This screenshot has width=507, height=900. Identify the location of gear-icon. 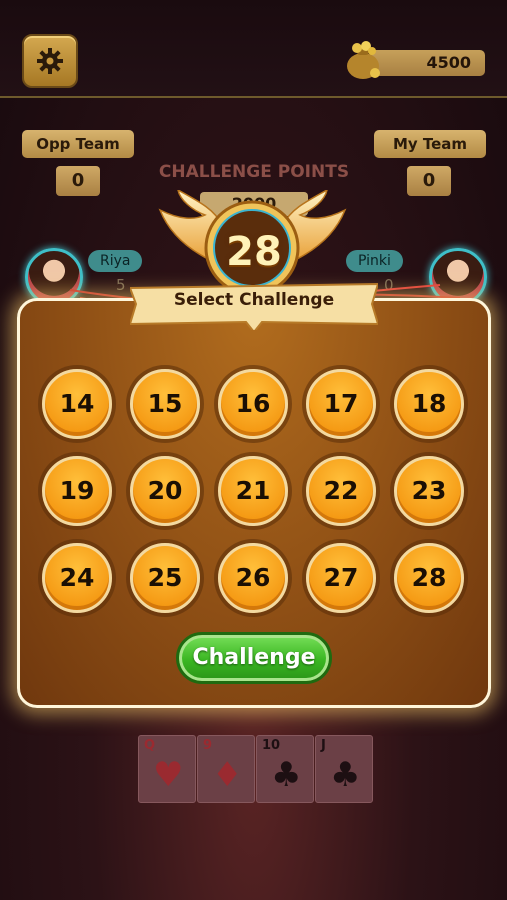
(50, 61).